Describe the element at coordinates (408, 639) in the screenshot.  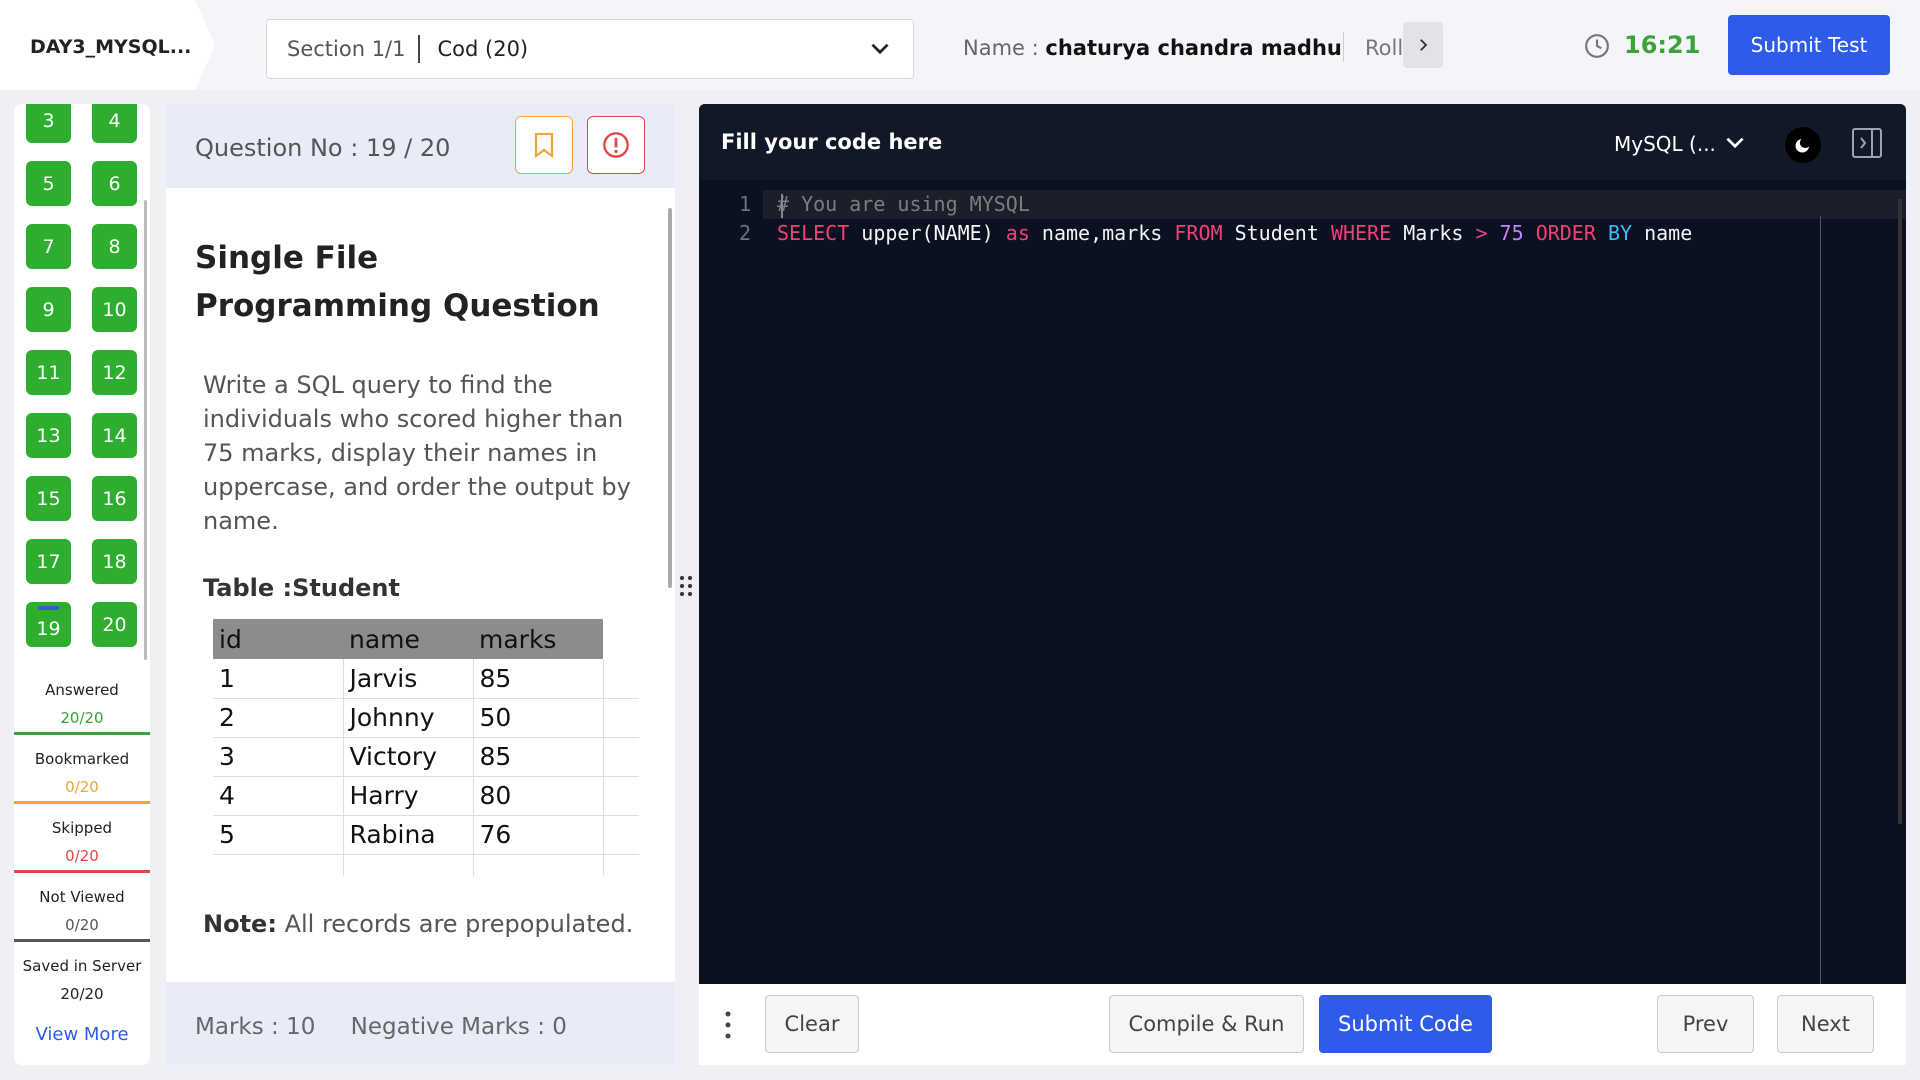
I see `table-header: name` at that location.